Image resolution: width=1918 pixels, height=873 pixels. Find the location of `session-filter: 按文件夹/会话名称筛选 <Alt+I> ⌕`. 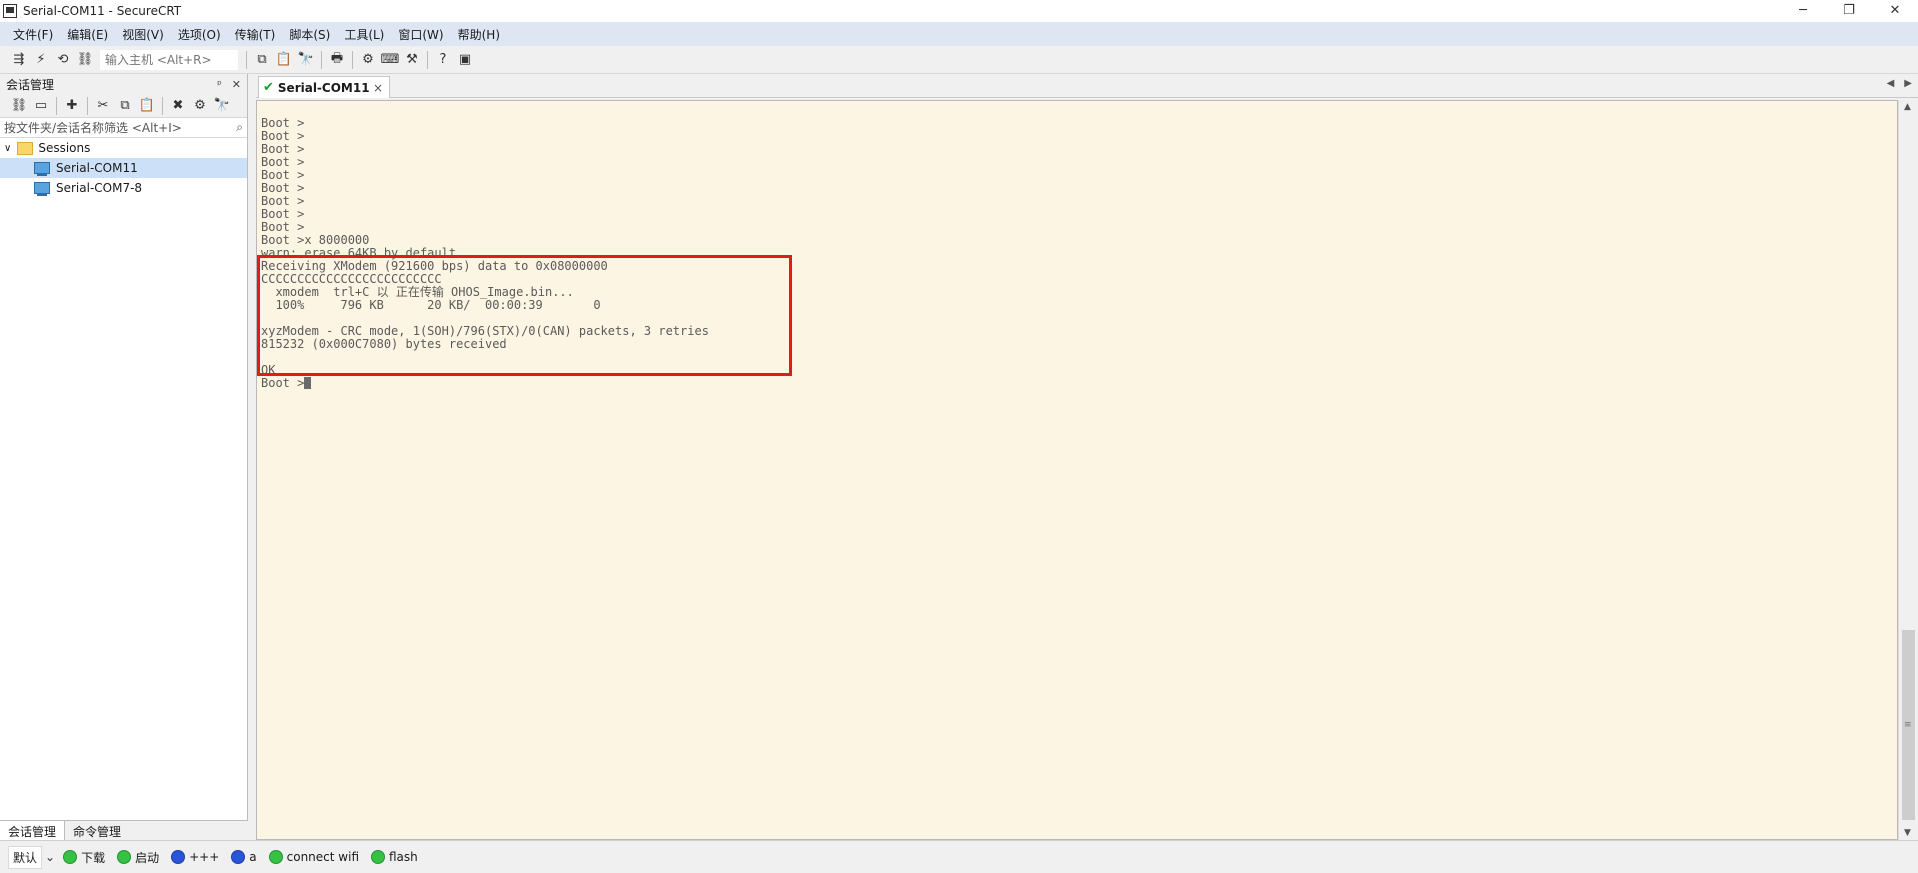

session-filter: 按文件夹/会话名称筛选 <Alt+I> ⌕ is located at coordinates (123, 128).